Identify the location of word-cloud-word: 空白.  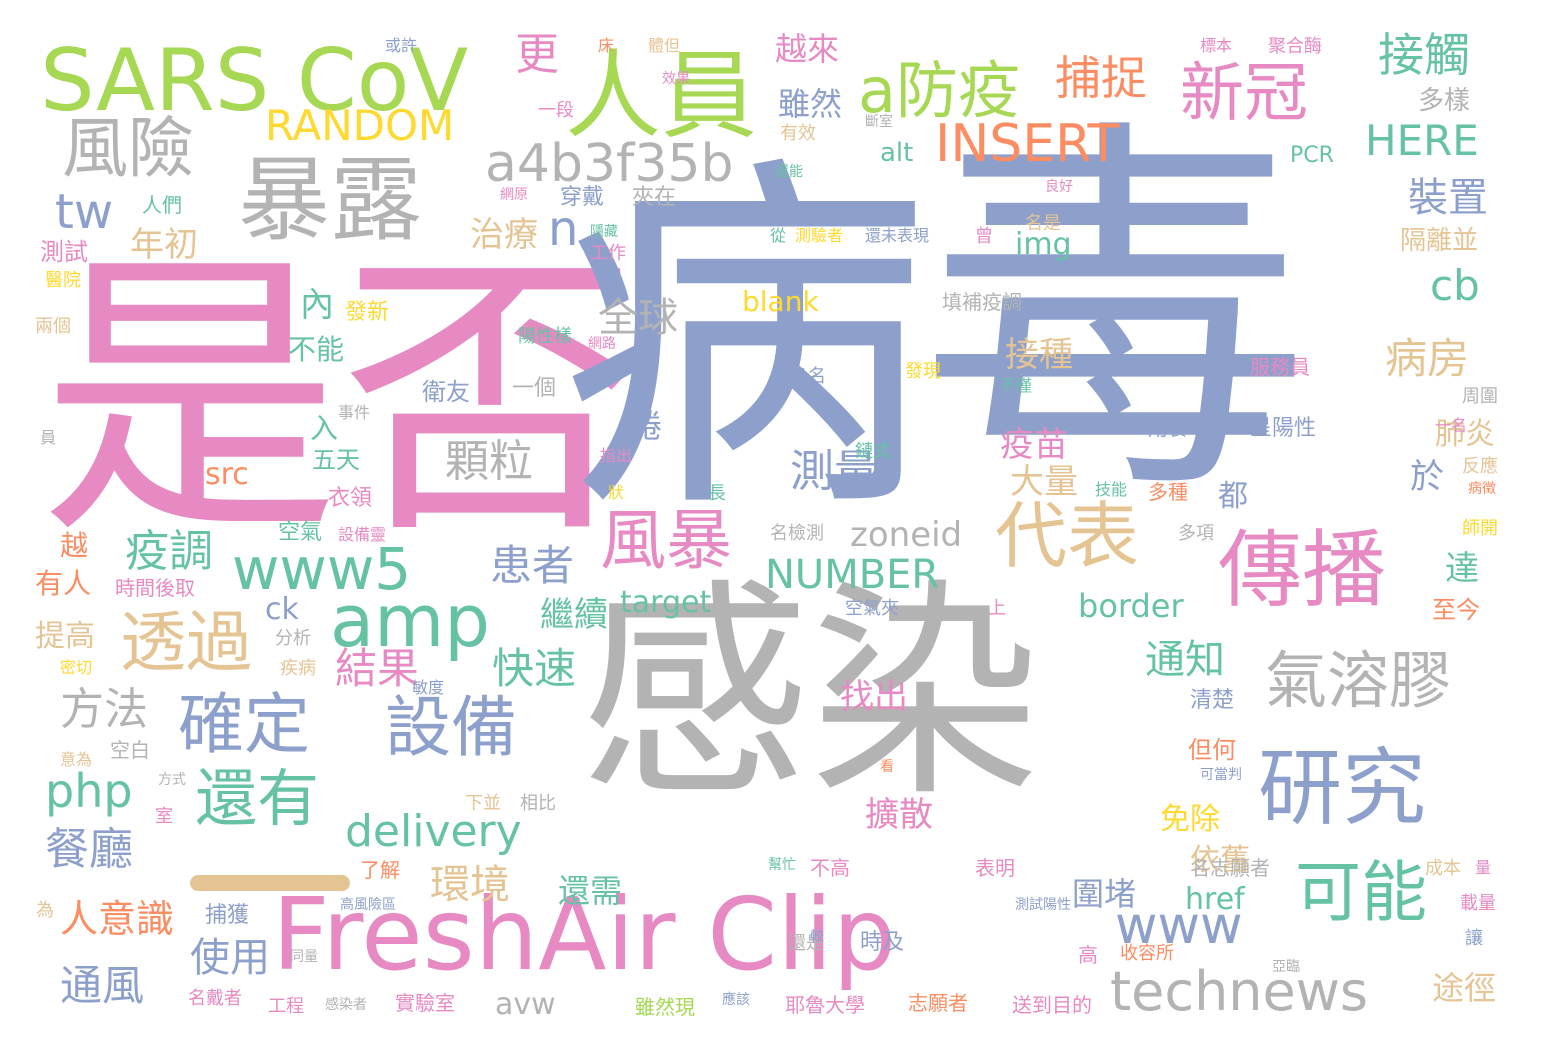
(130, 750).